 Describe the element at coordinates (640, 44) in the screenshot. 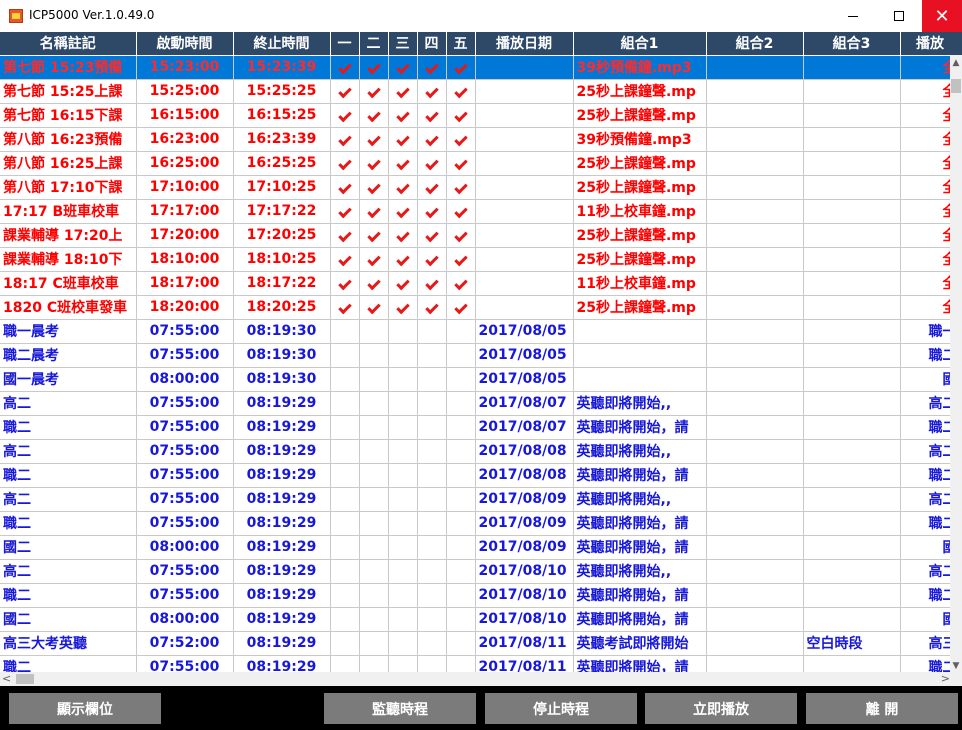

I see `column-header: 組合1` at that location.